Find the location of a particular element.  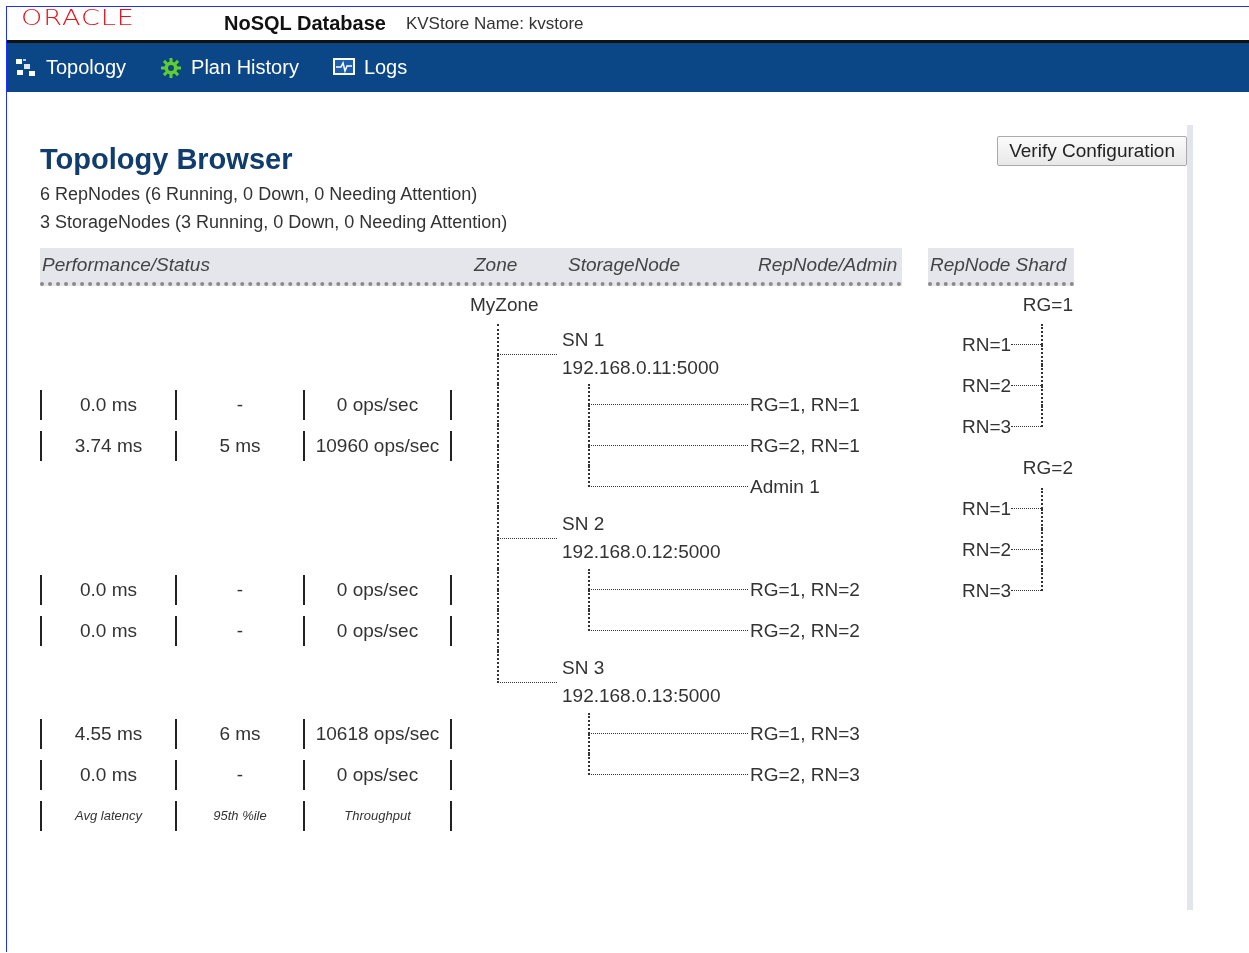

metric-cell: 5 ms is located at coordinates (239, 445).